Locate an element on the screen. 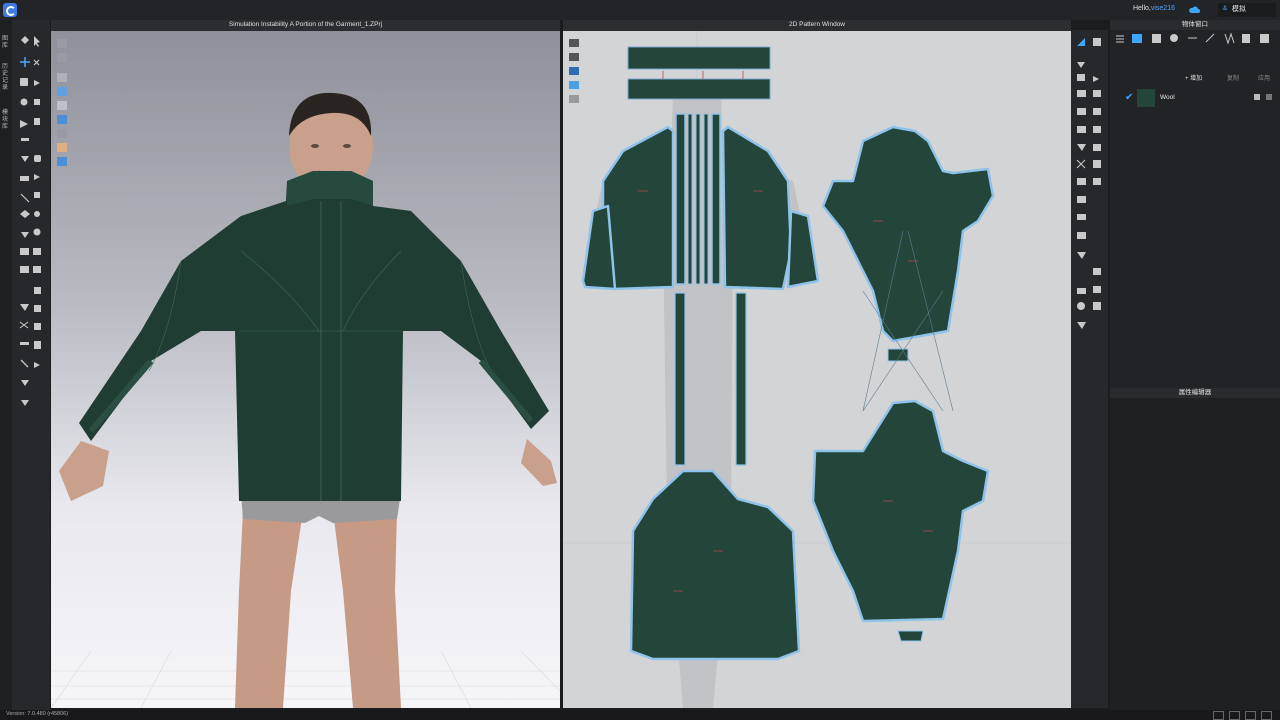  view-control-icons is located at coordinates (62, 102).